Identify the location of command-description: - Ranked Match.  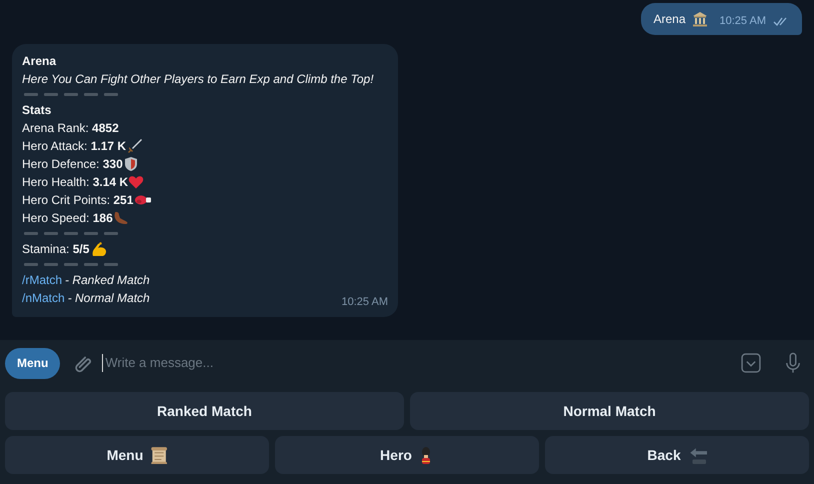
(107, 280).